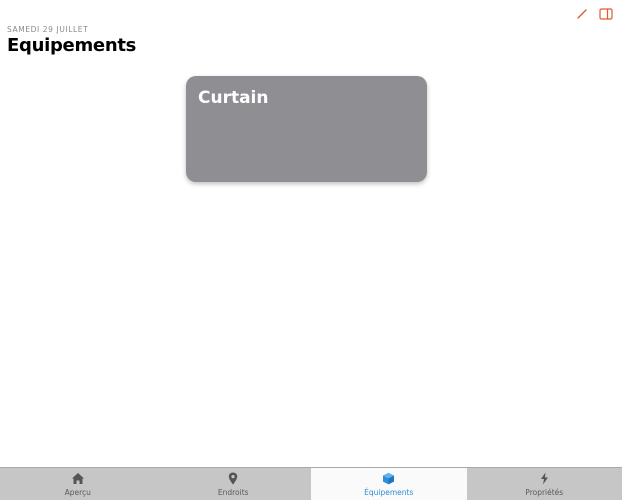  I want to click on page-header: SAMEDI 29 JUILLET Equipements, so click(71, 41).